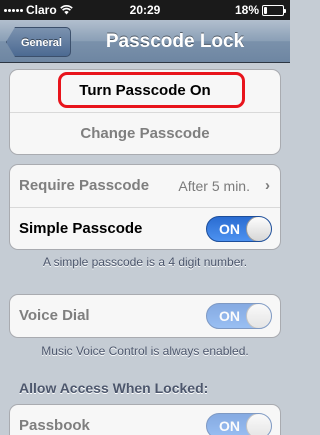 The width and height of the screenshot is (320, 435). I want to click on voice-dial-toggle: ON, so click(239, 316).